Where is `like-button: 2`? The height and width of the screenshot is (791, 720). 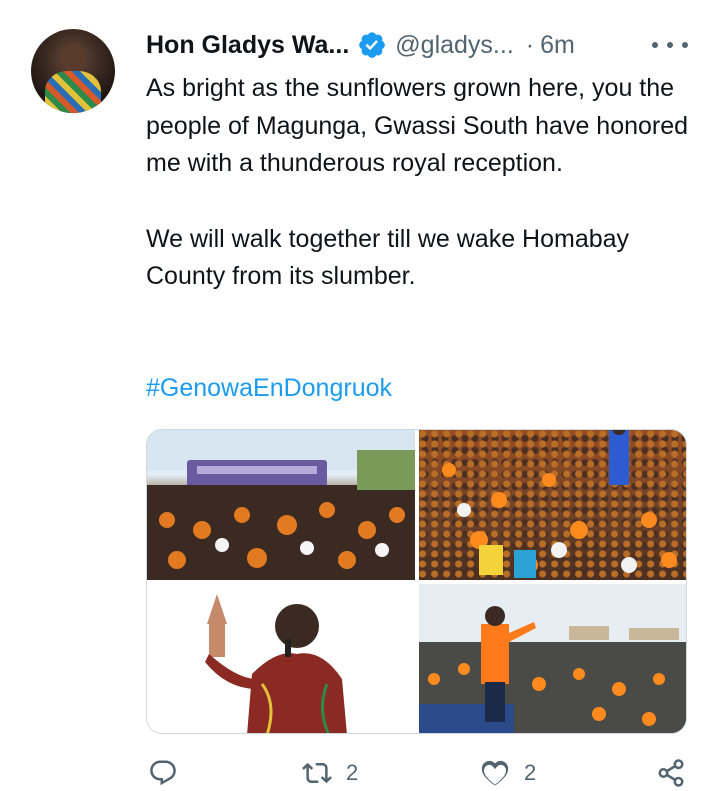 like-button: 2 is located at coordinates (508, 773).